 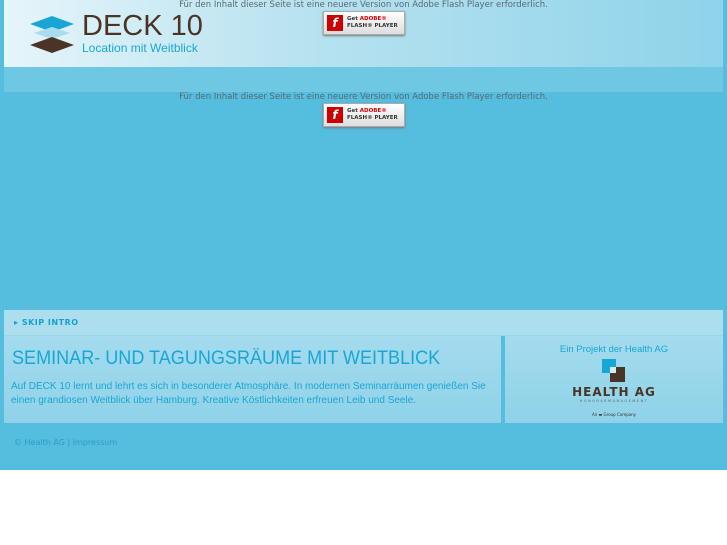 What do you see at coordinates (226, 358) in the screenshot?
I see `page-title: SEMINAR- UND TAGUNGSRÄUME MIT WEITBLICK` at bounding box center [226, 358].